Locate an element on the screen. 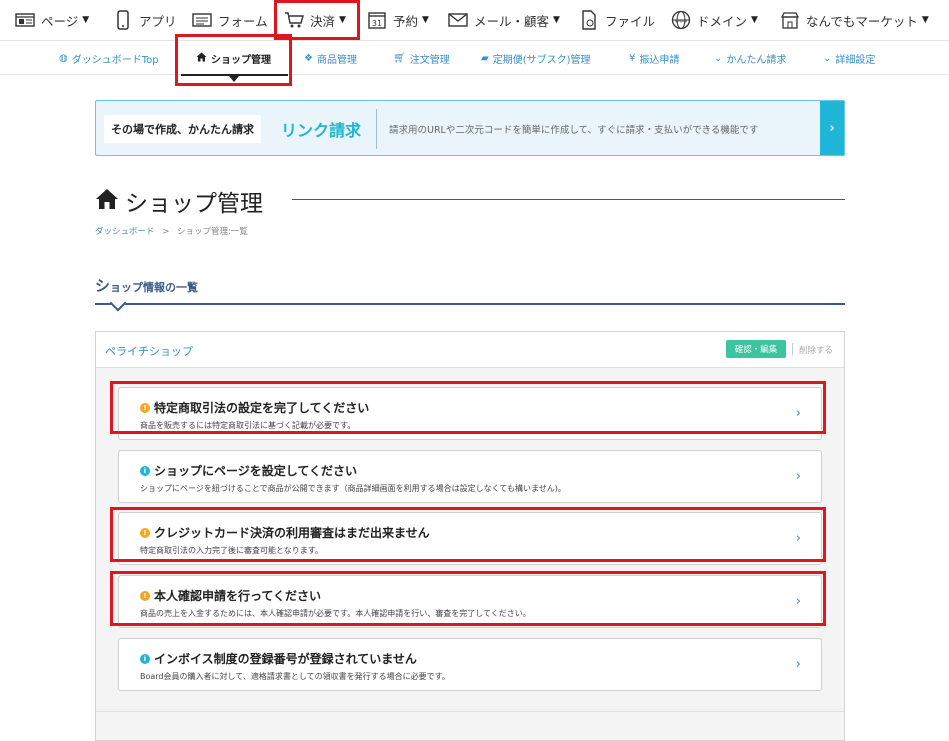  page-icon is located at coordinates (25, 20).